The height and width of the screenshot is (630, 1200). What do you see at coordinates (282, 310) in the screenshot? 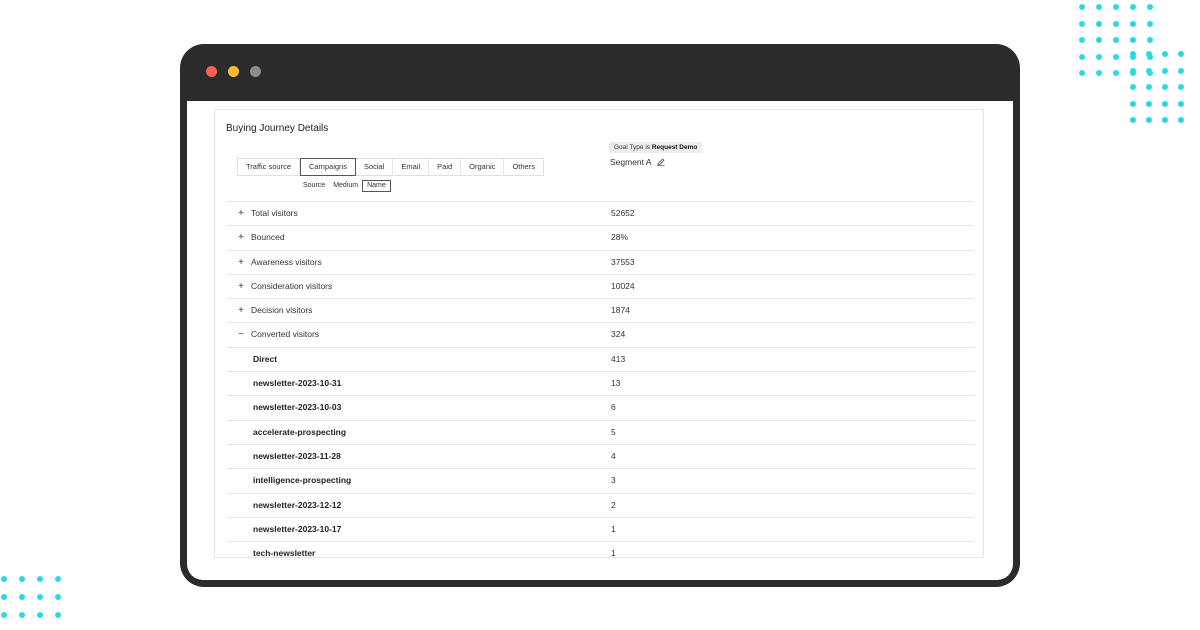
I see `row-label: Decision visitors` at bounding box center [282, 310].